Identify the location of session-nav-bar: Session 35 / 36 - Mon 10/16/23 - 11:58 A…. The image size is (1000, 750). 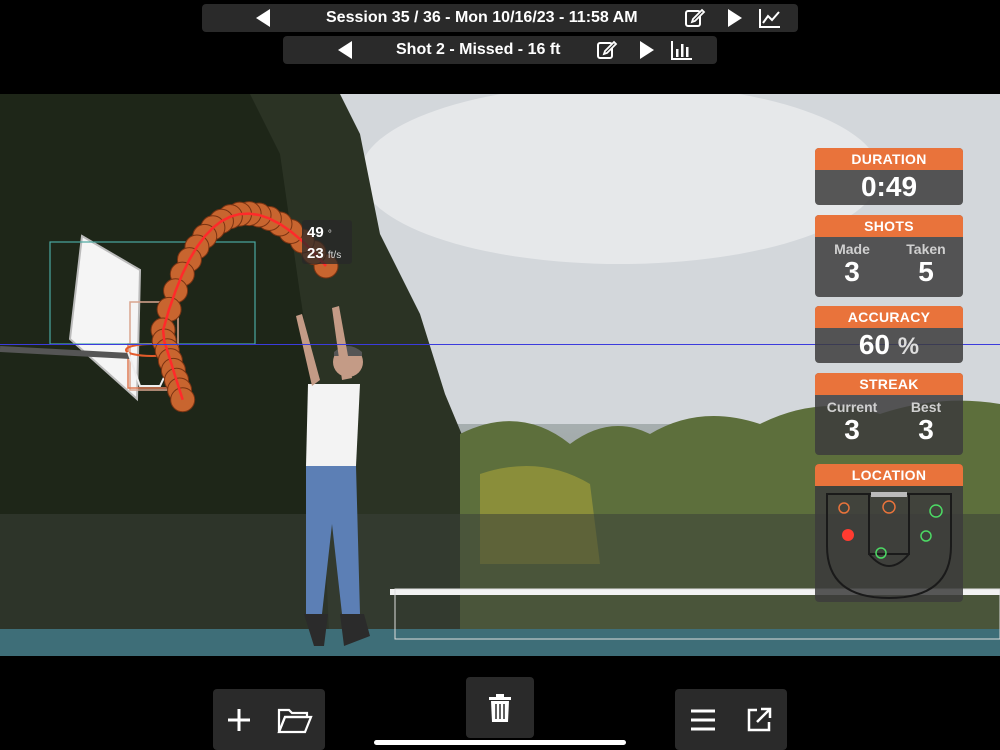
(500, 18).